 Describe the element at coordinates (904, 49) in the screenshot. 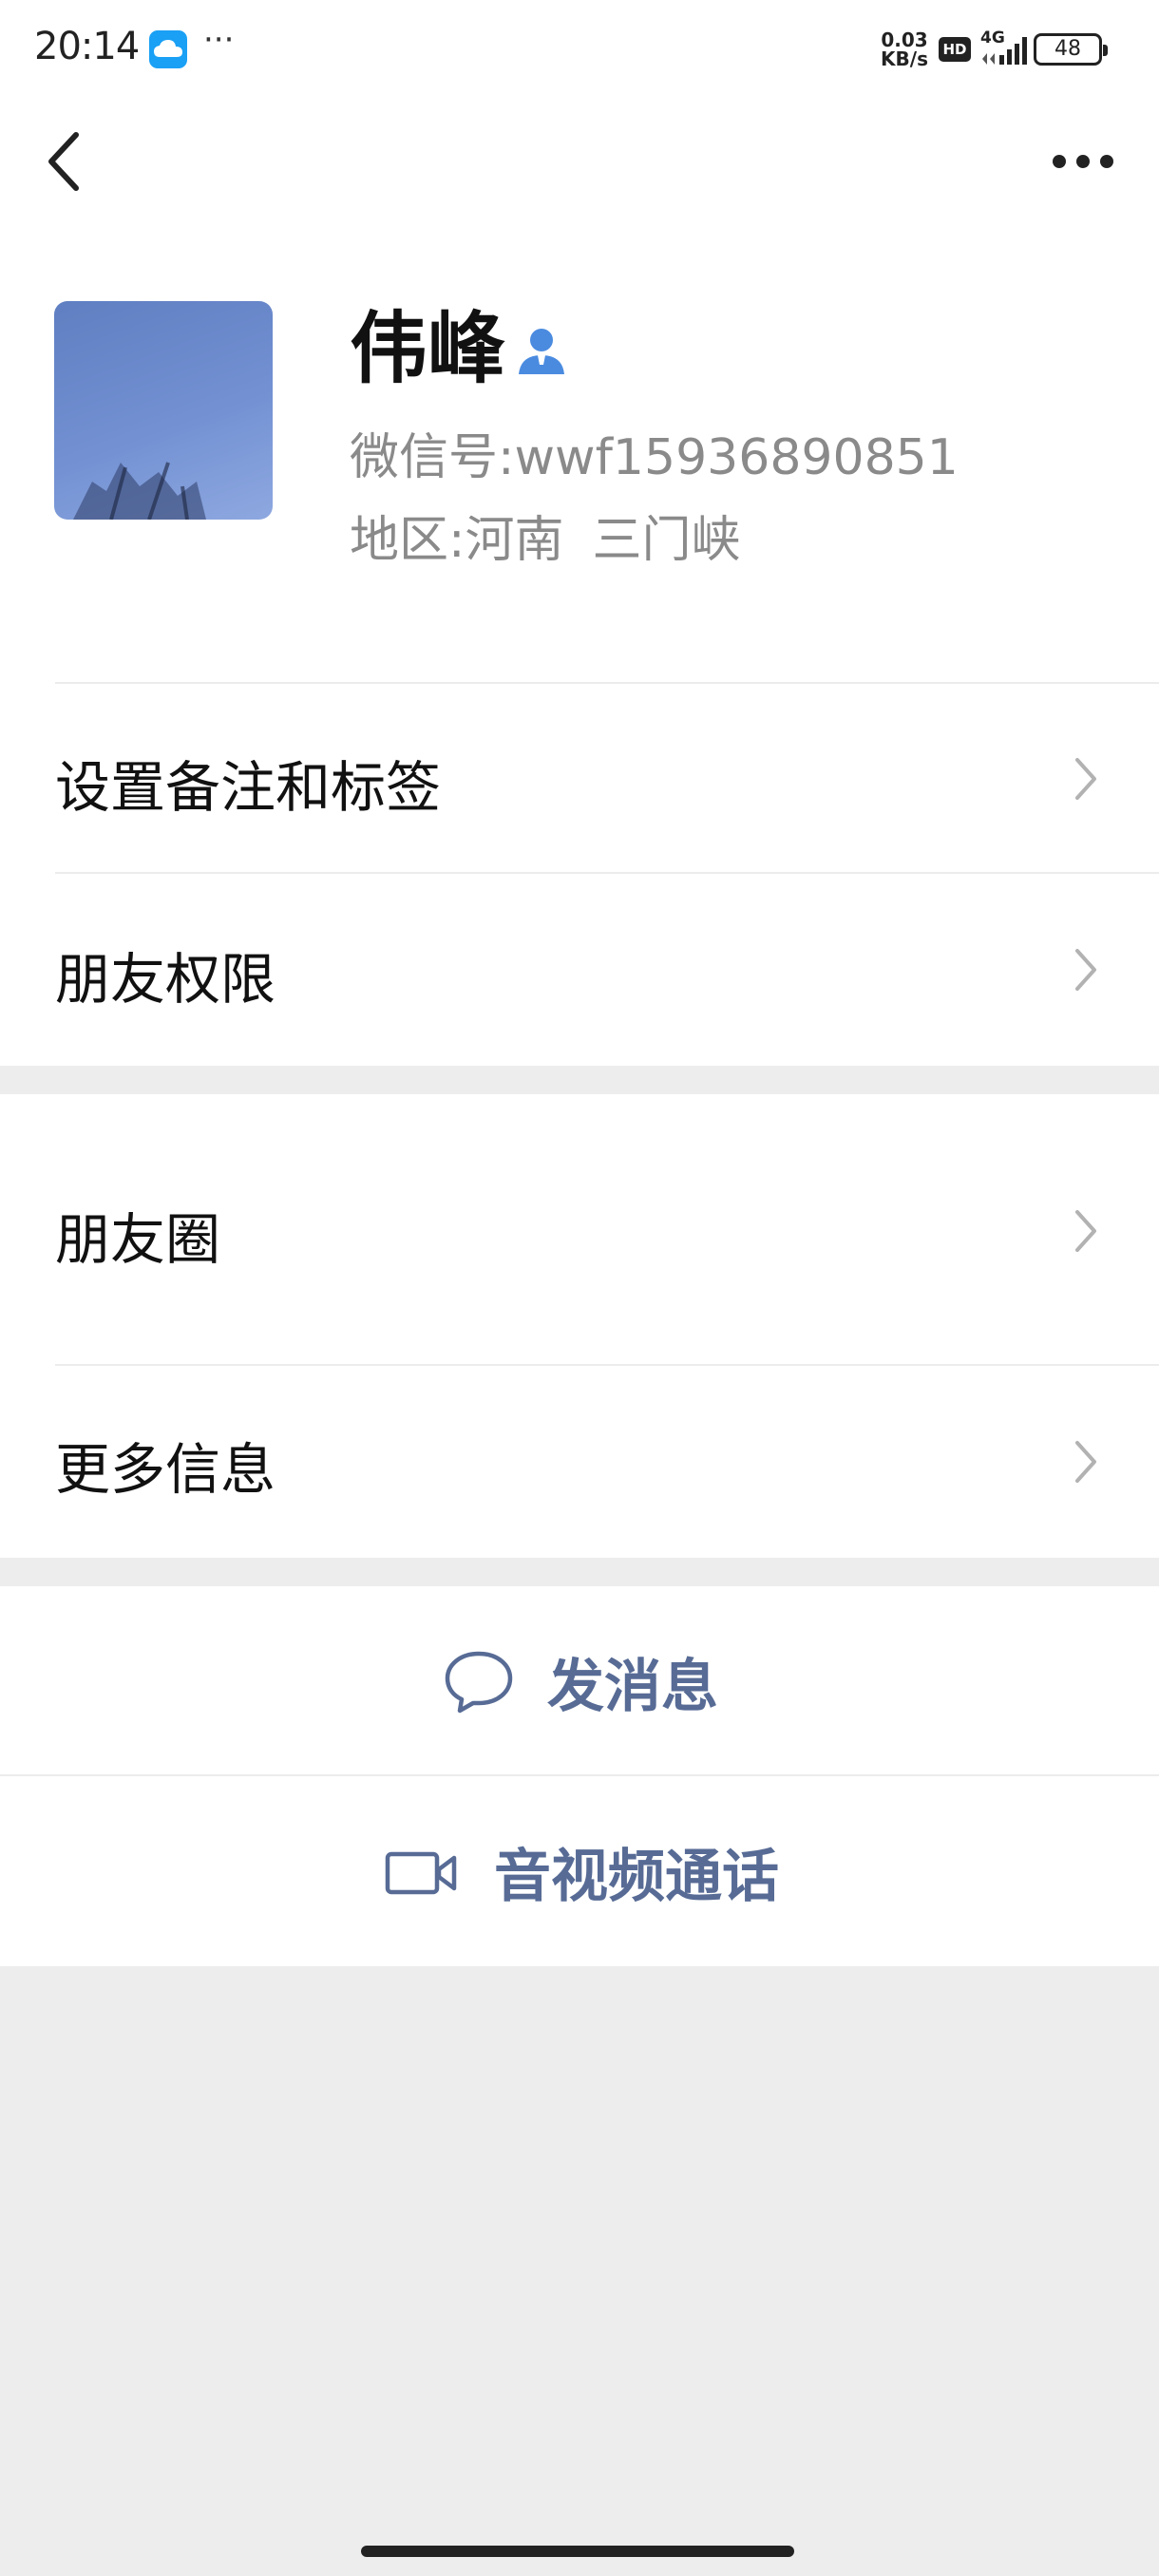

I see `network-speed: 0.03 KB/s` at that location.